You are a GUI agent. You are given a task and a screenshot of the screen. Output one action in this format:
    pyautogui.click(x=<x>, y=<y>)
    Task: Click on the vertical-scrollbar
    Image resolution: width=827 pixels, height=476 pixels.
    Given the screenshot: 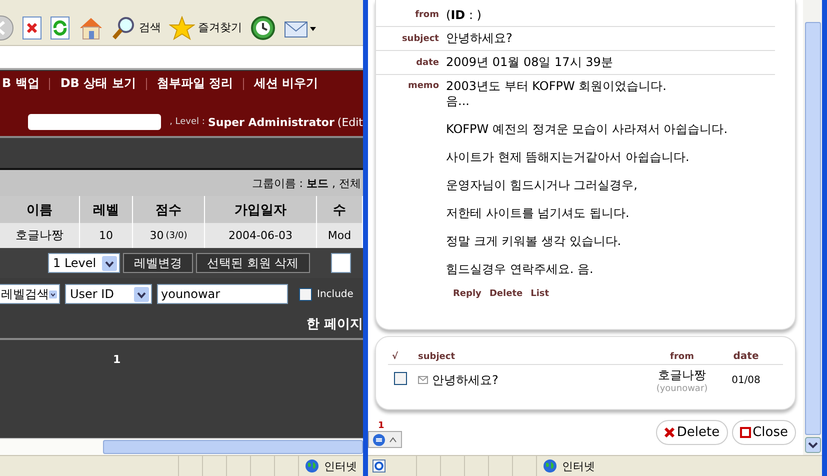 What is the action you would take?
    pyautogui.click(x=812, y=227)
    